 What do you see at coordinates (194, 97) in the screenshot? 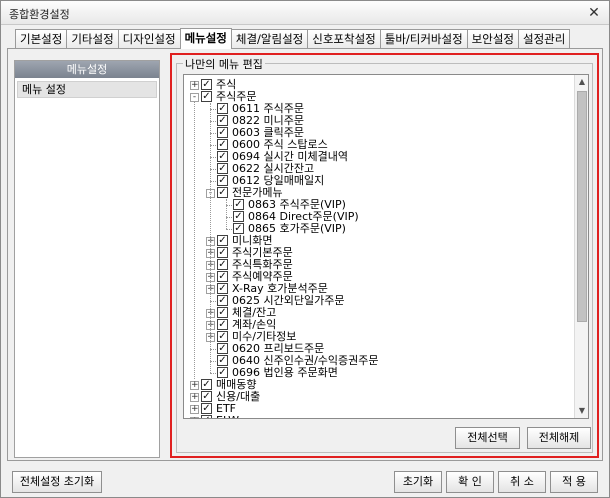
I see `collapse-icon: -` at bounding box center [194, 97].